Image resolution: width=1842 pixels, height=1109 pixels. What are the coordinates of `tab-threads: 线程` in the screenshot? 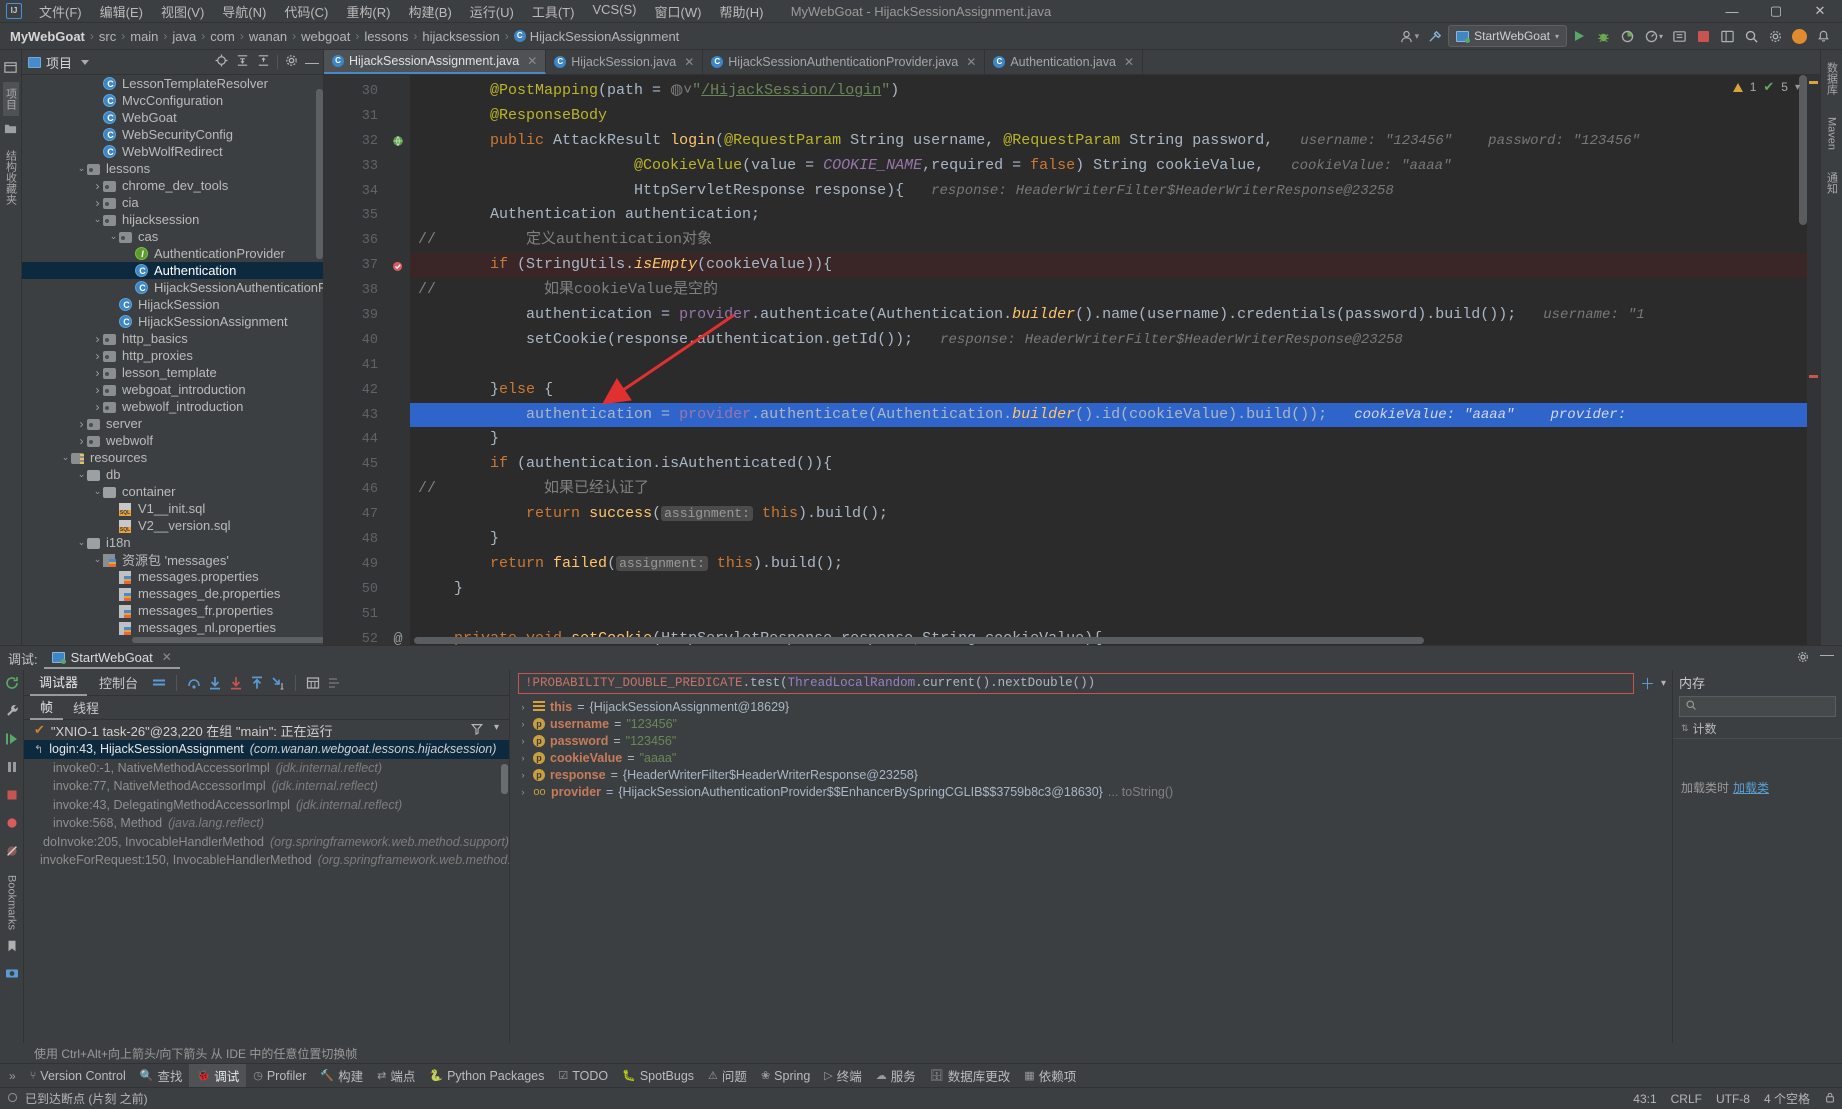 It's located at (86, 707).